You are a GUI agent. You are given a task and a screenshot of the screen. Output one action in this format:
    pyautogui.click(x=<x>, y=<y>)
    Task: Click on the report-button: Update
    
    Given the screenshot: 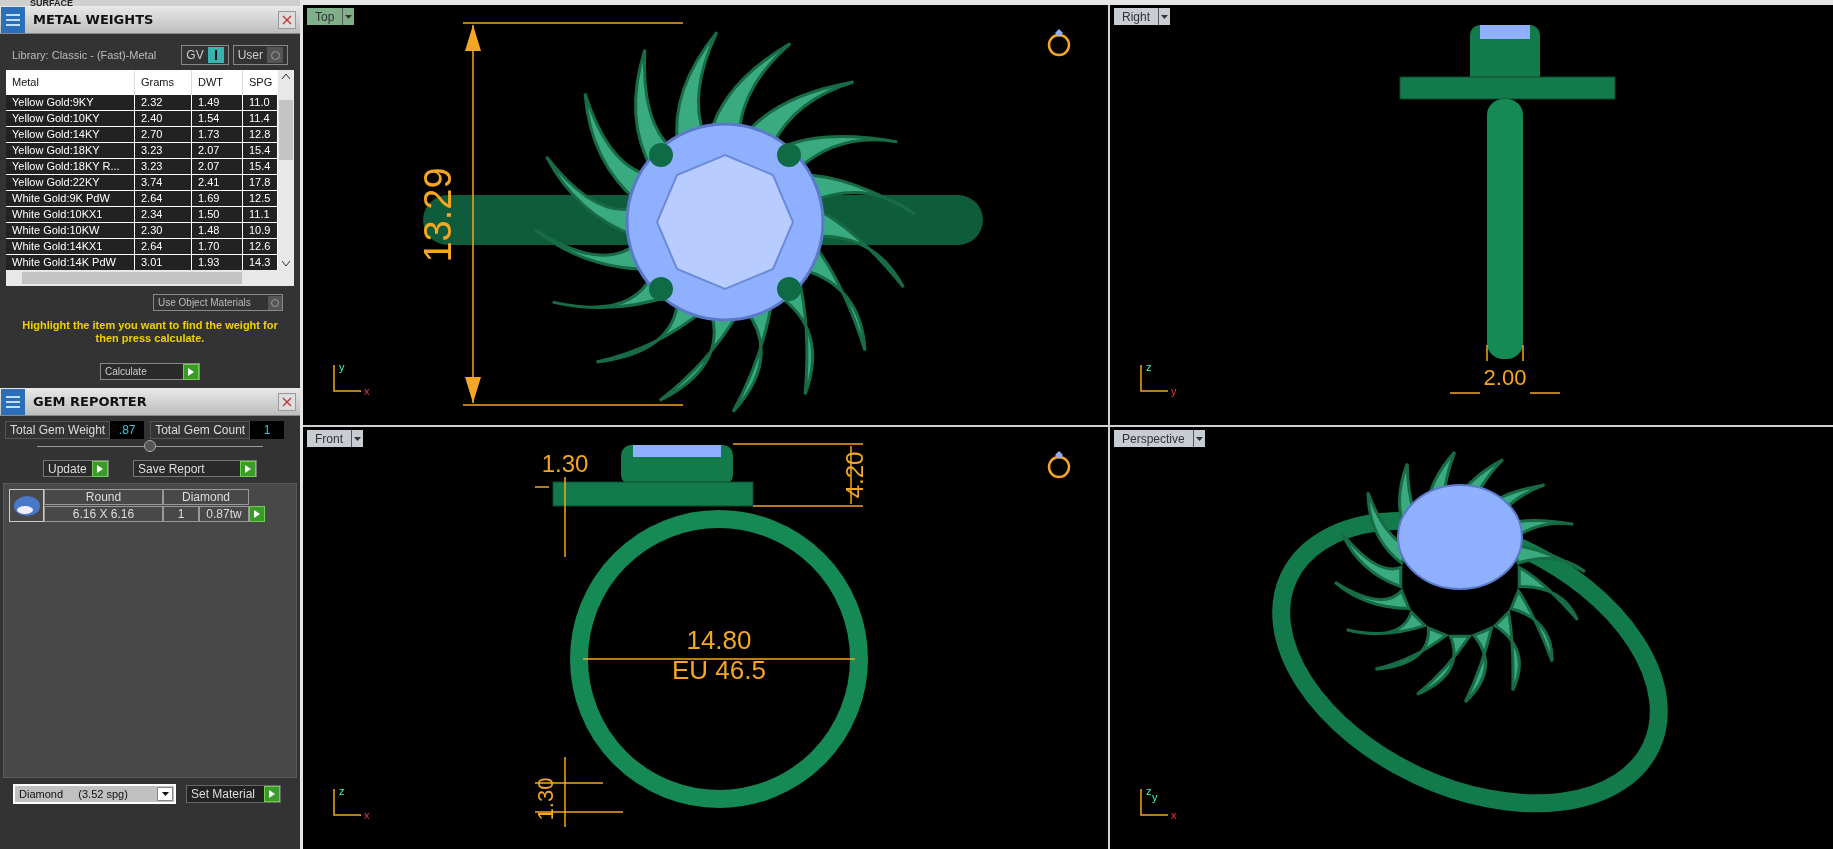 What is the action you would take?
    pyautogui.click(x=76, y=468)
    